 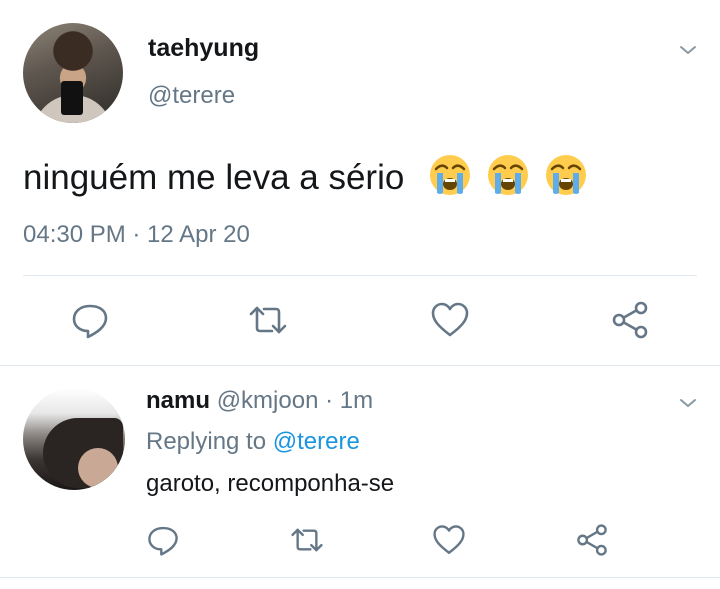 I want to click on tweet-text: ninguém me leva a sério, so click(x=305, y=175).